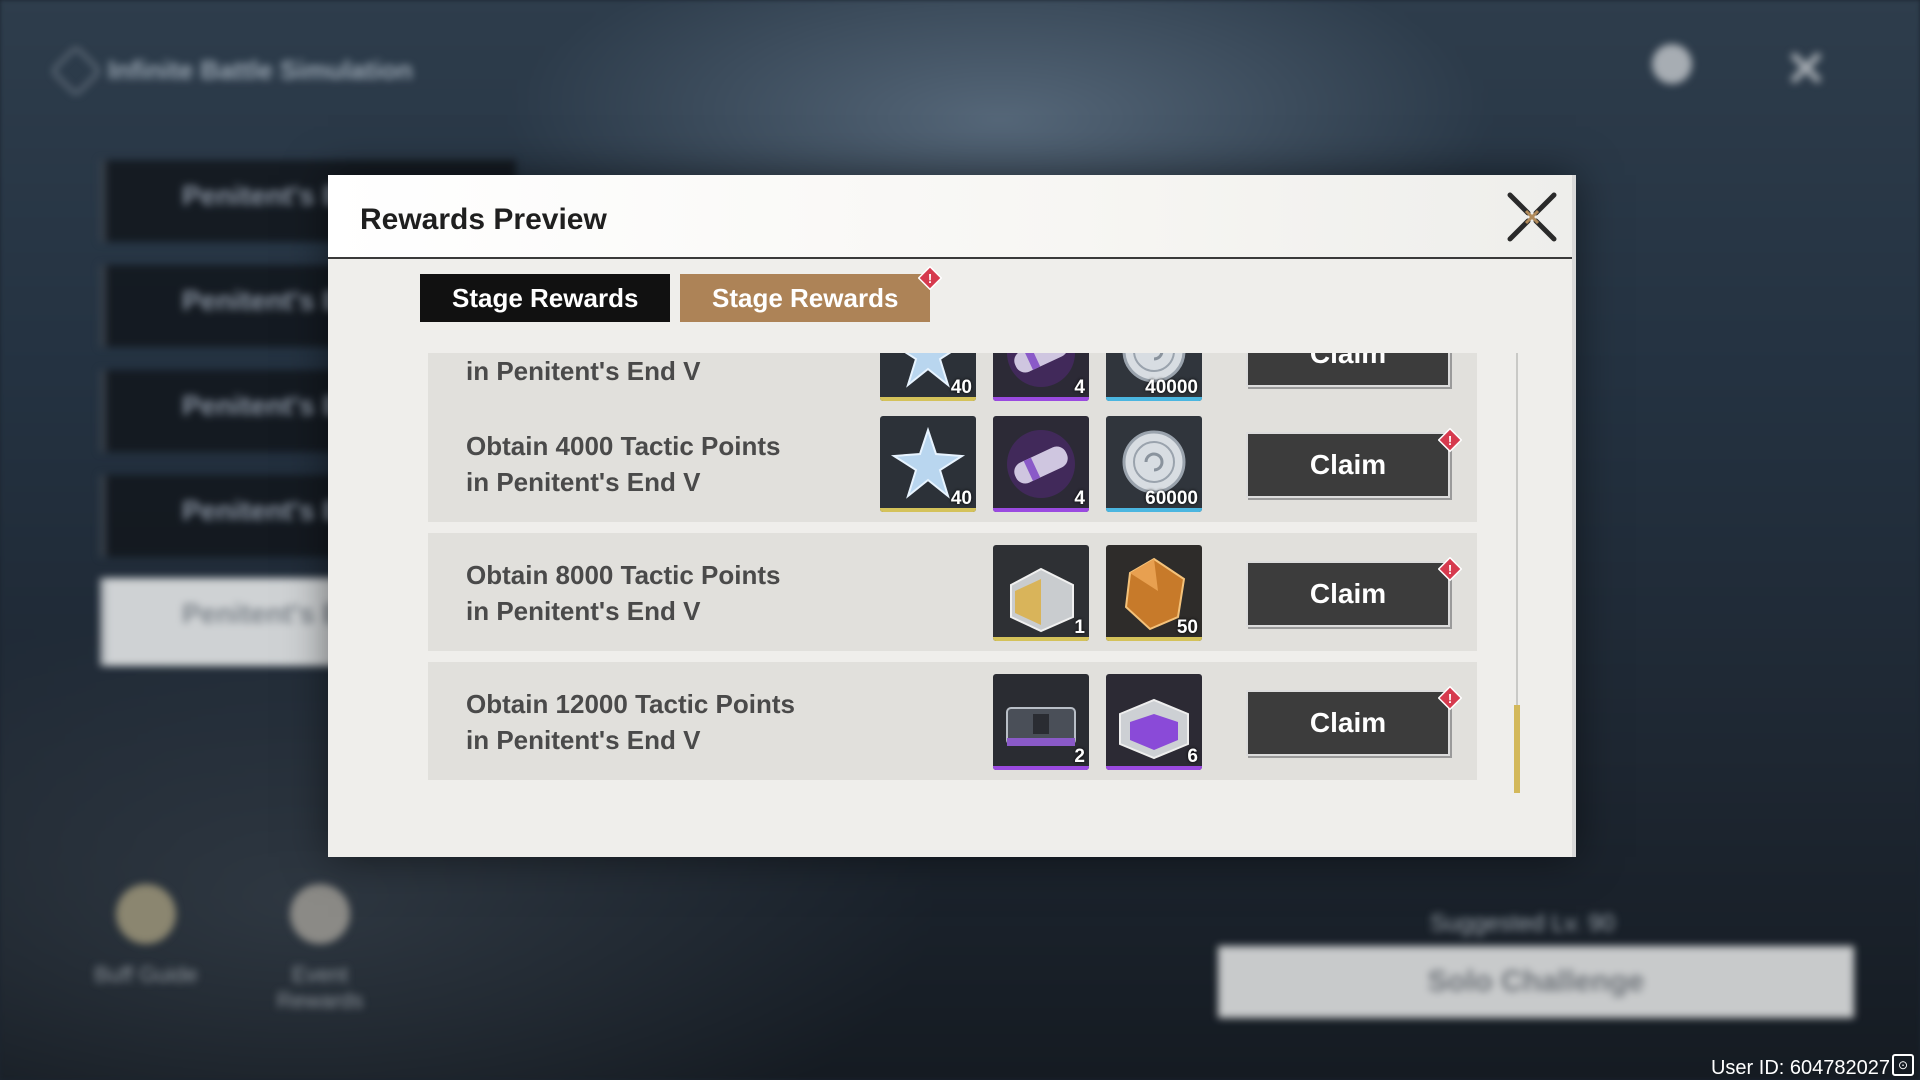 The image size is (1920, 1080). Describe the element at coordinates (805, 298) in the screenshot. I see `tab-label: Stage Rewards` at that location.